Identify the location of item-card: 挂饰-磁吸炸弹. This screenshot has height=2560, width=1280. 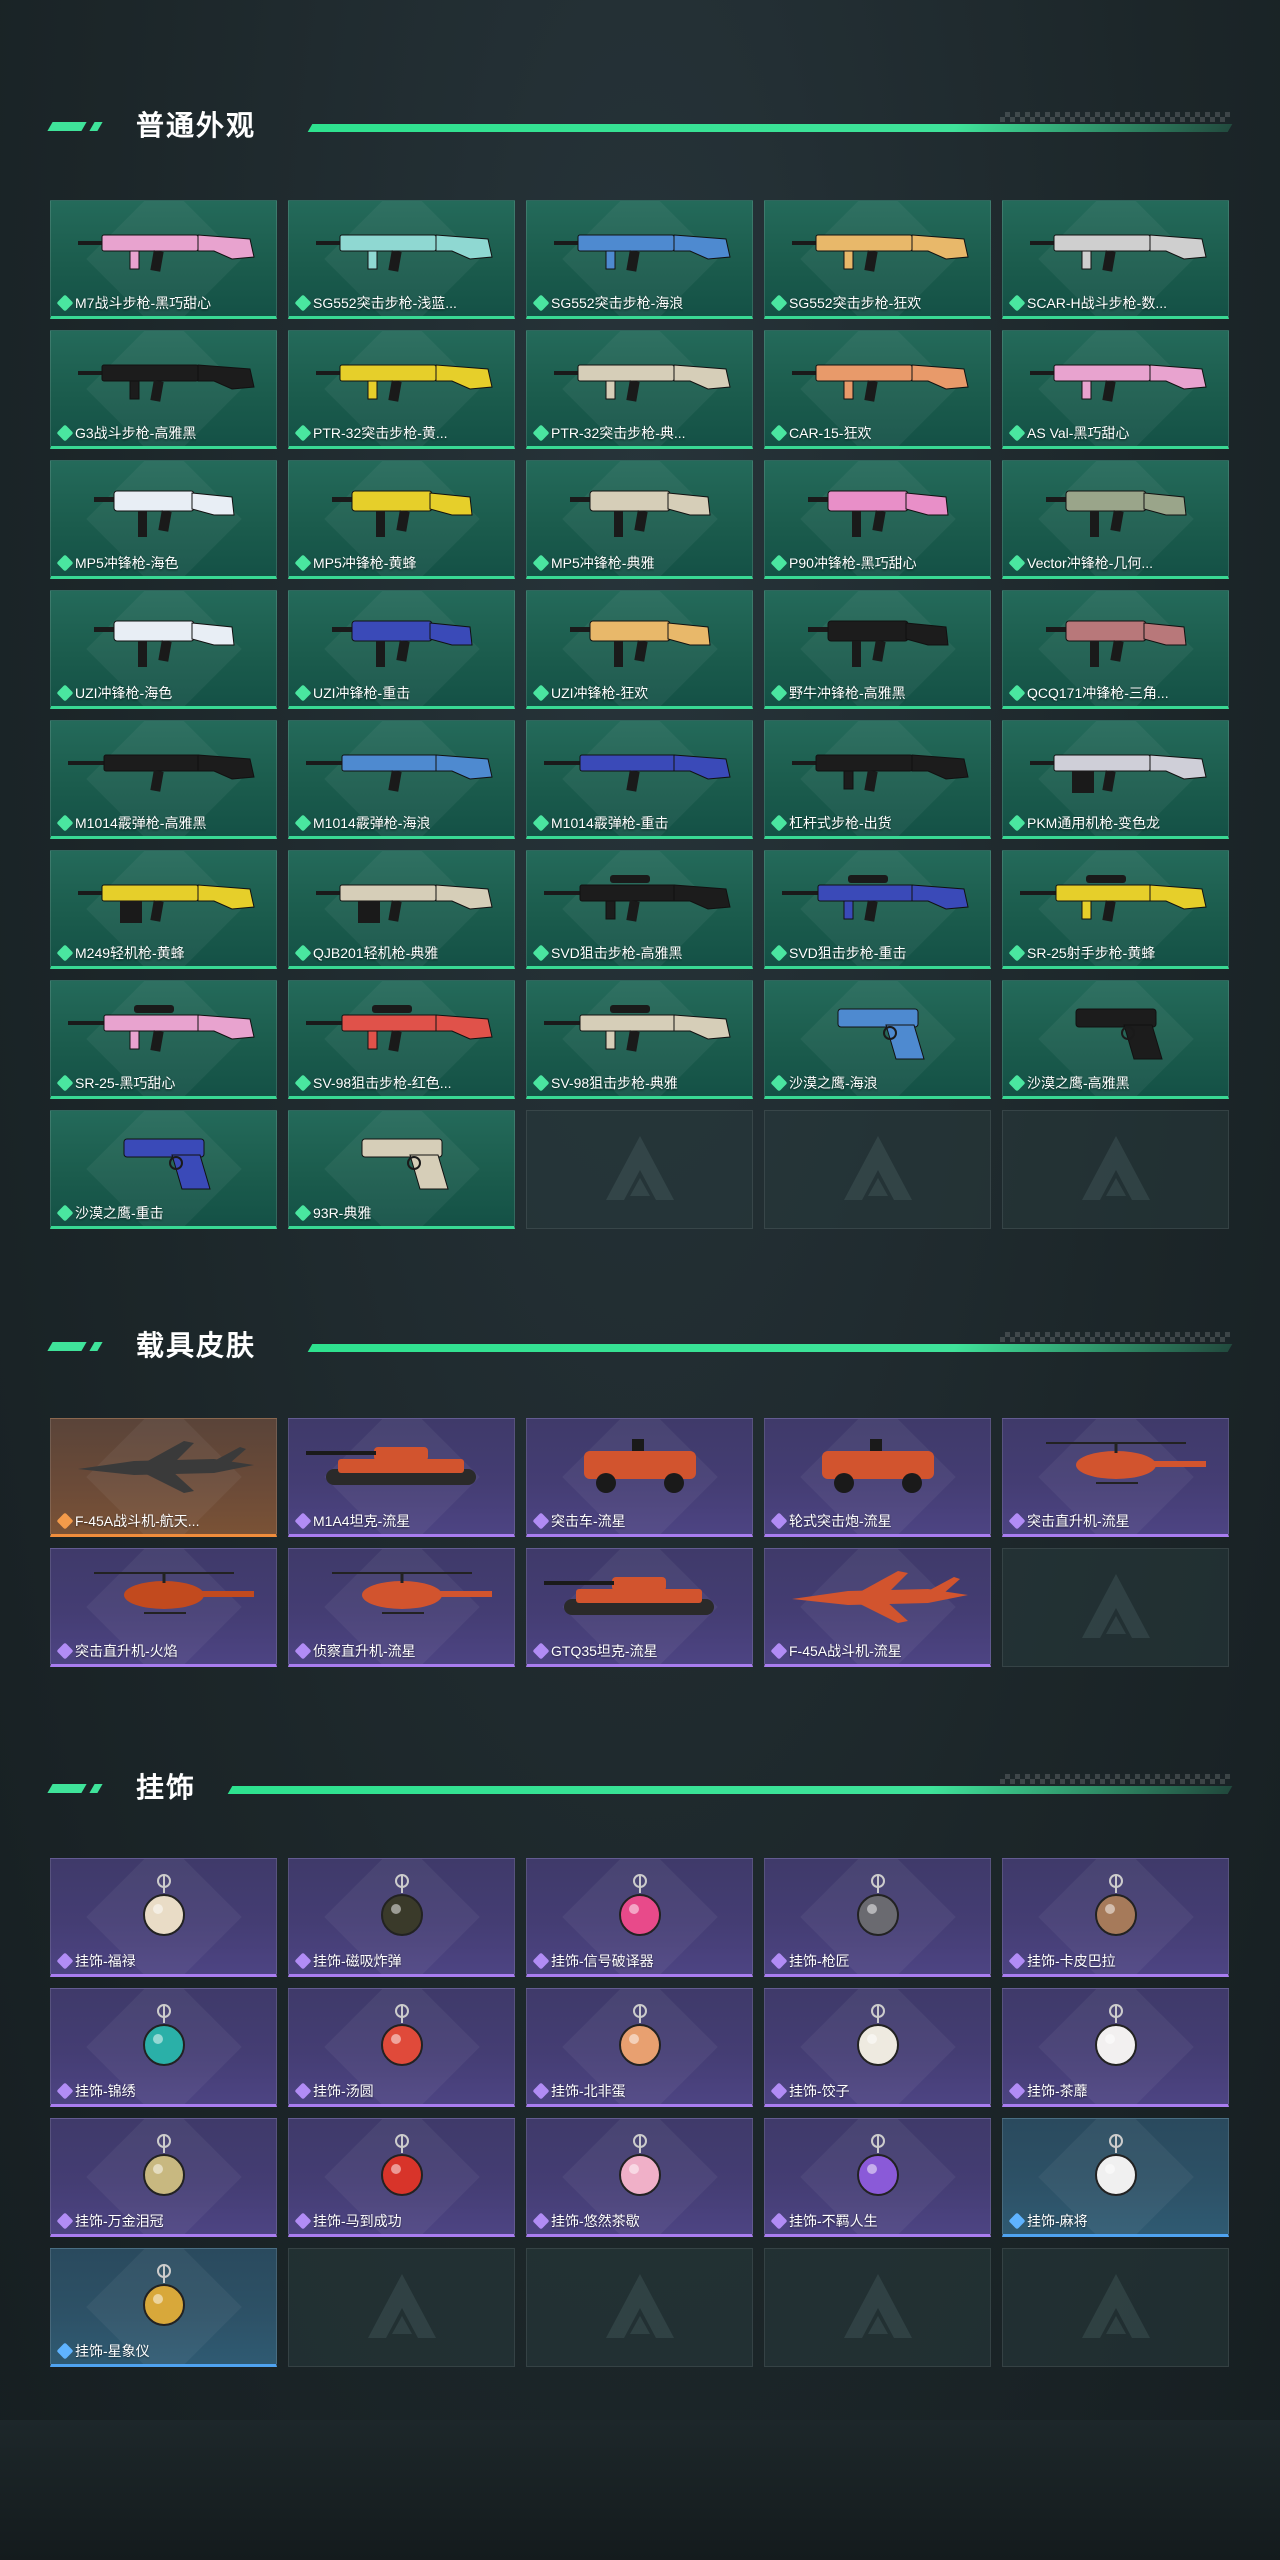
(401, 1917).